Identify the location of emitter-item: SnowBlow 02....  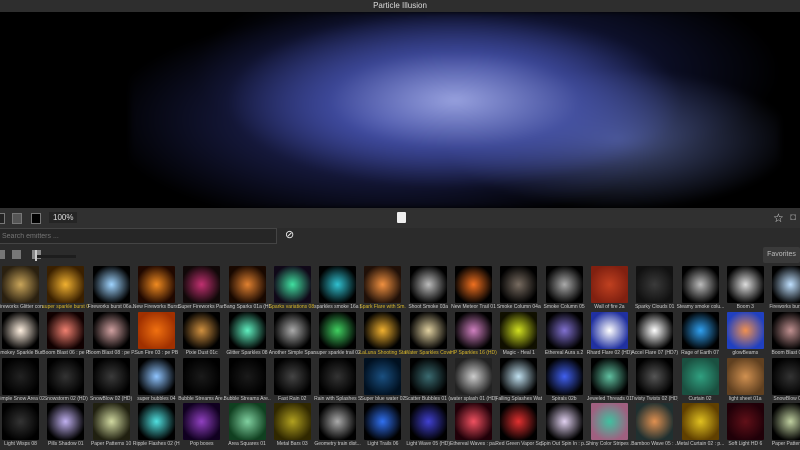
(784, 380).